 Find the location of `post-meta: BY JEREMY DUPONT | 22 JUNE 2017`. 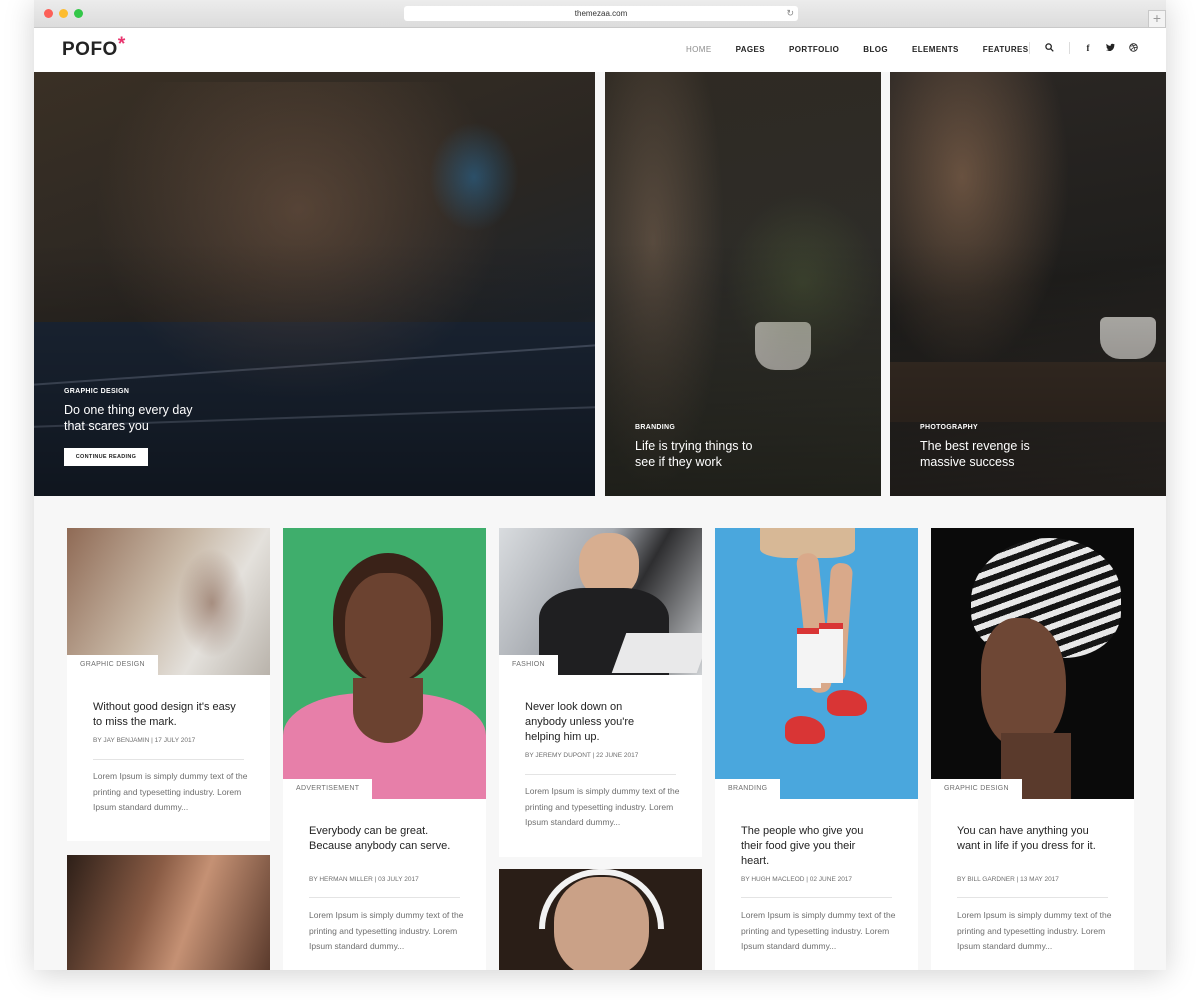

post-meta: BY JEREMY DUPONT | 22 JUNE 2017 is located at coordinates (581, 755).